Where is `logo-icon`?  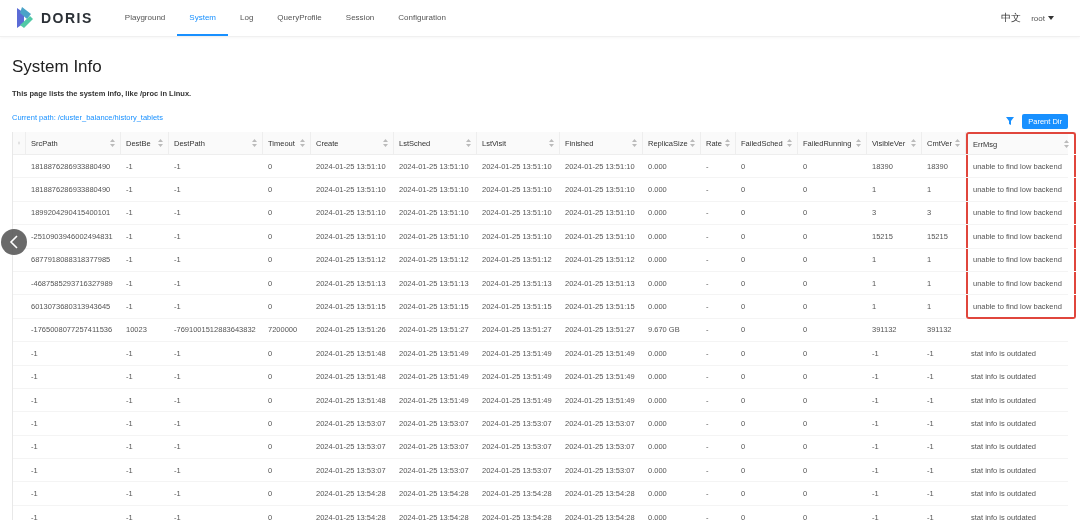 logo-icon is located at coordinates (24, 18).